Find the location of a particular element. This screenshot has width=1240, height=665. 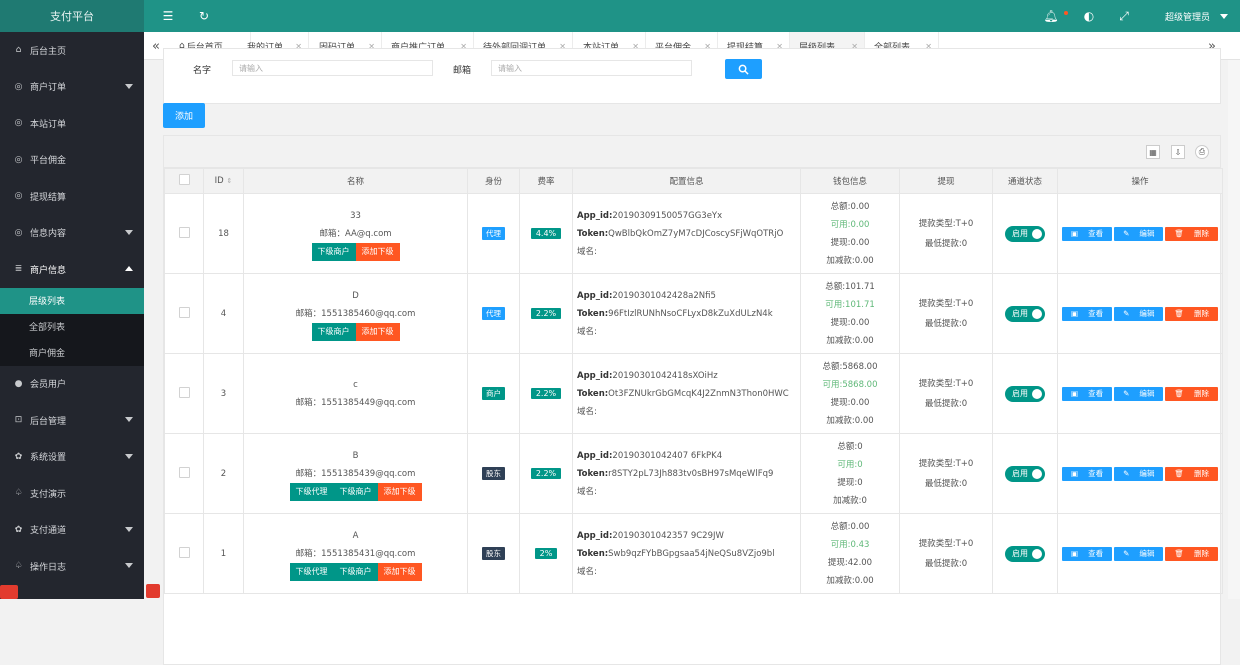

row-wallet-cell: 总额:5868.00 可用:5868.00 提现:0.00 加减款:0.00 is located at coordinates (850, 393).